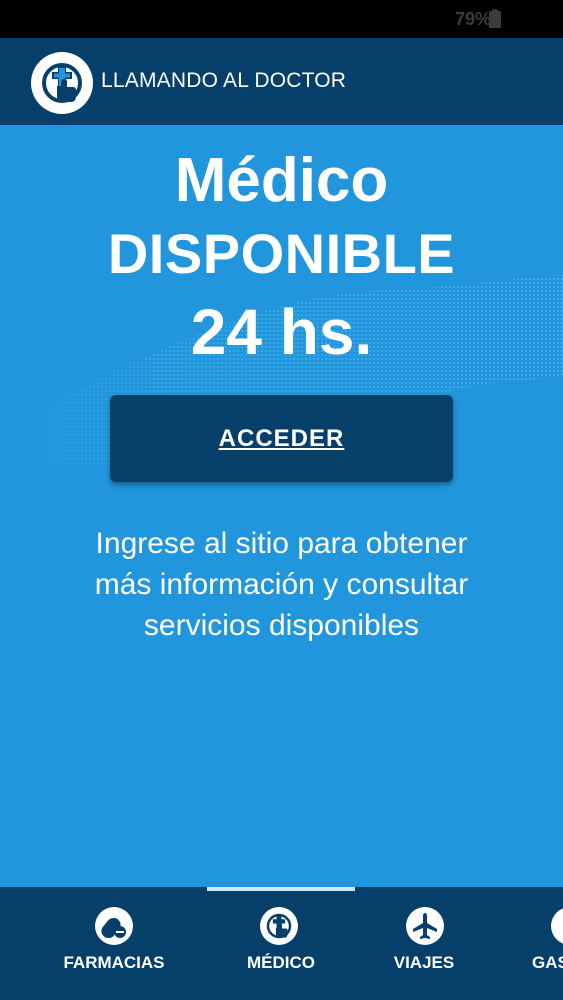  Describe the element at coordinates (547, 962) in the screenshot. I see `nav-label-gas: GAS` at that location.